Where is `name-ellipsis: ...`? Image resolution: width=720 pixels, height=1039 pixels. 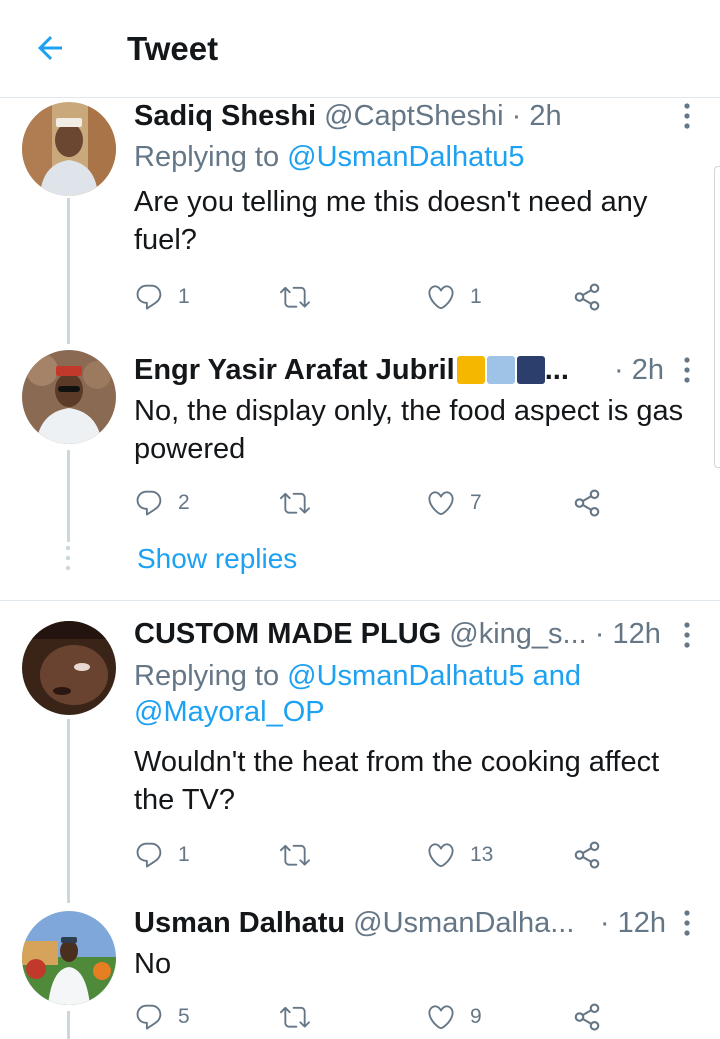 name-ellipsis: ... is located at coordinates (556, 370).